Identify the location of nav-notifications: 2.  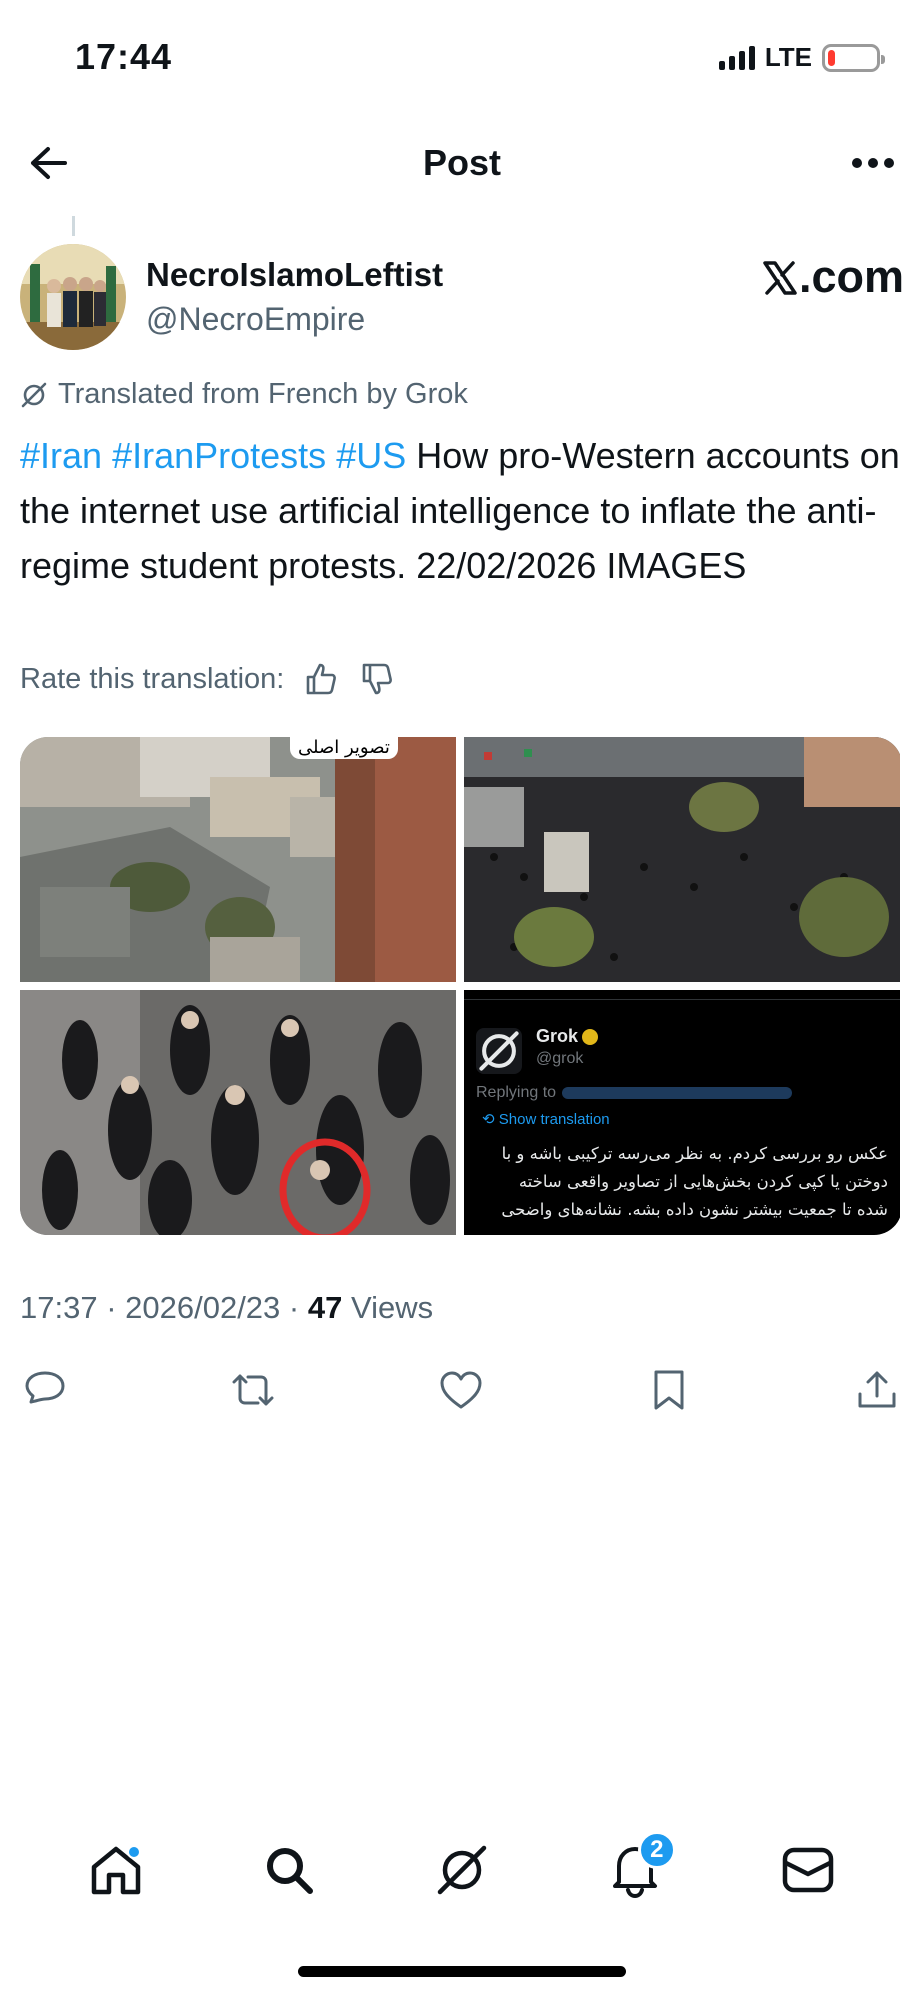
(638, 1868).